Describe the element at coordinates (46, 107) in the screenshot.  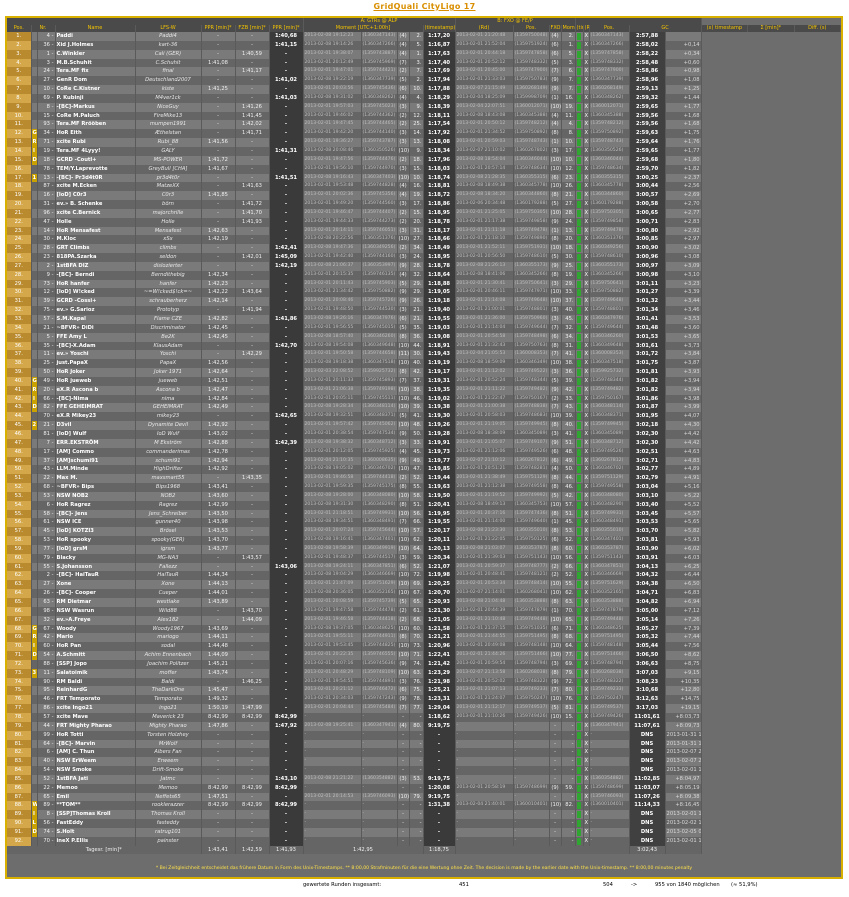
I see `cell-nr: 8 -` at that location.